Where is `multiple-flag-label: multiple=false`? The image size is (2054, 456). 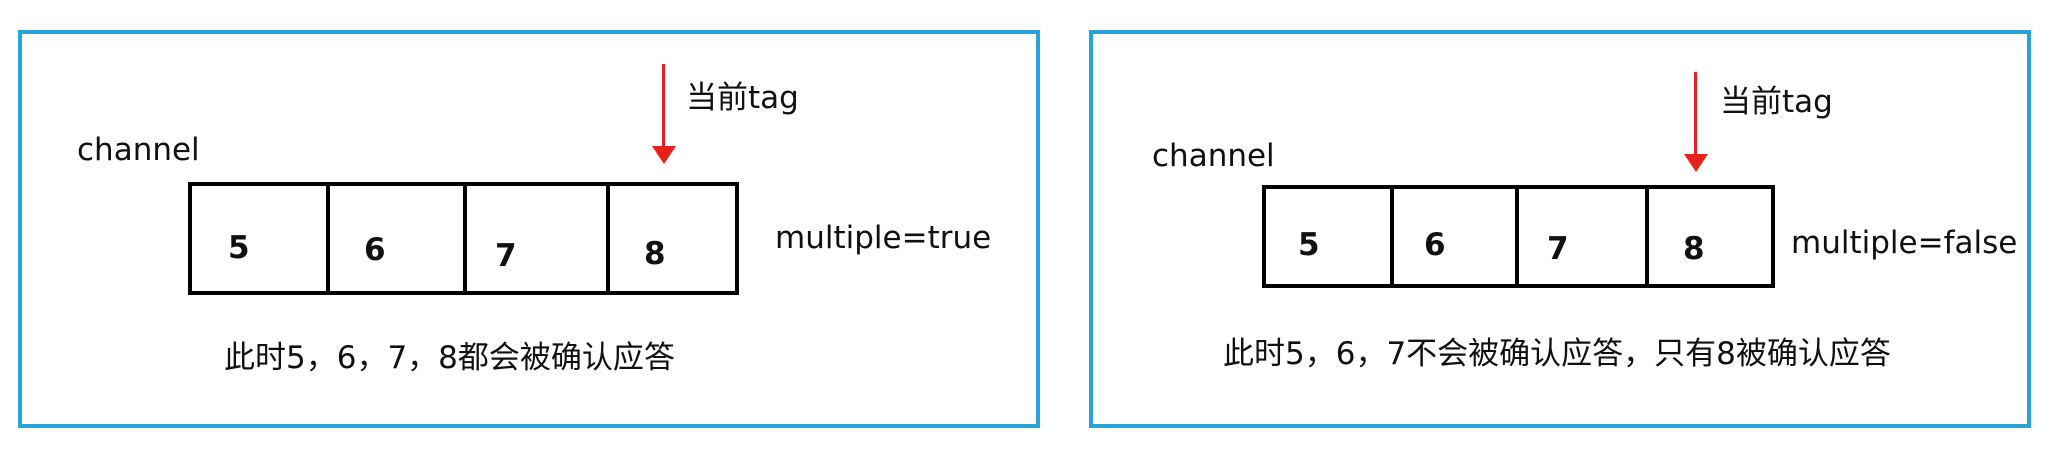 multiple-flag-label: multiple=false is located at coordinates (1904, 243).